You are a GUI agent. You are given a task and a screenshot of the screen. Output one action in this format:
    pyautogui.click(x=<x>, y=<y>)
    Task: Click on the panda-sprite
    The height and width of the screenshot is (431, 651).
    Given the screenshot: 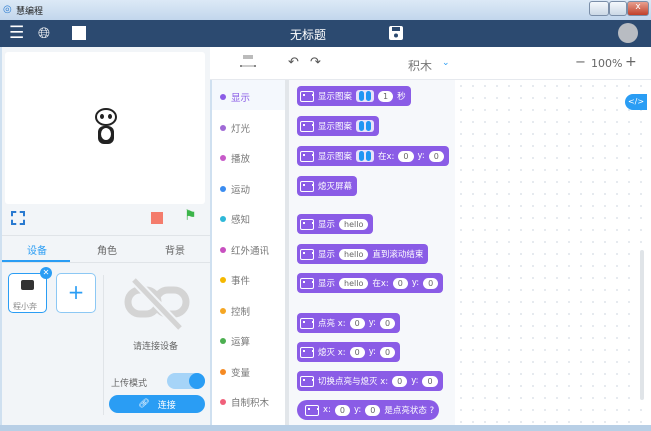 What is the action you would take?
    pyautogui.click(x=106, y=128)
    